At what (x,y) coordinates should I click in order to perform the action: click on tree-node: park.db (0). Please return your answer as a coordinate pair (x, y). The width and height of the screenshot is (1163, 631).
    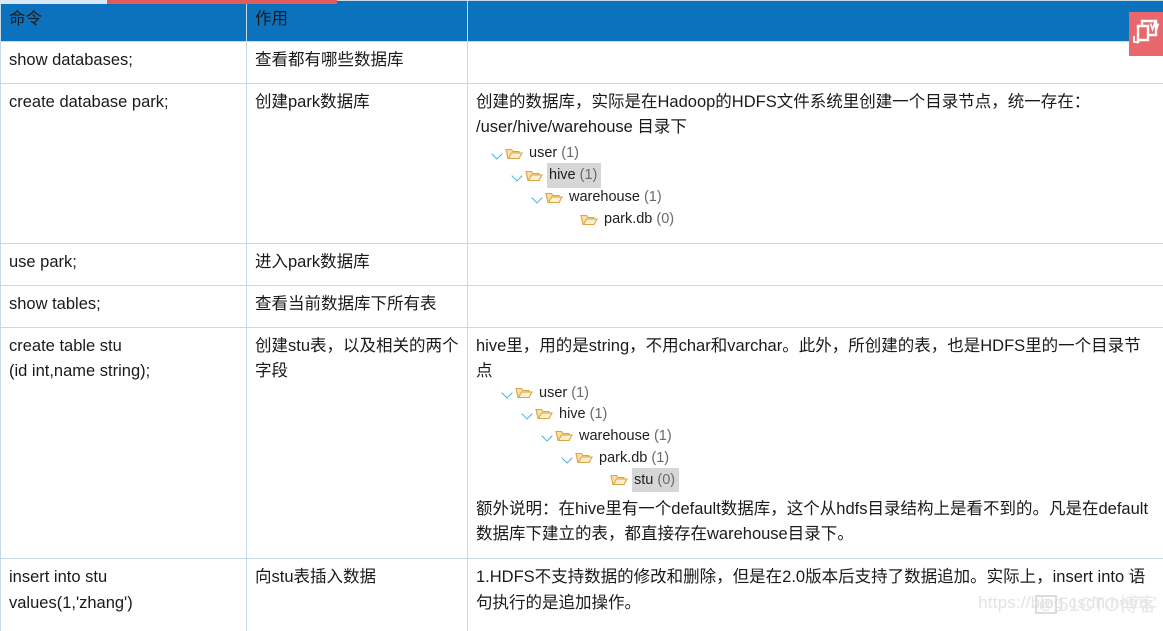
    Looking at the image, I should click on (815, 220).